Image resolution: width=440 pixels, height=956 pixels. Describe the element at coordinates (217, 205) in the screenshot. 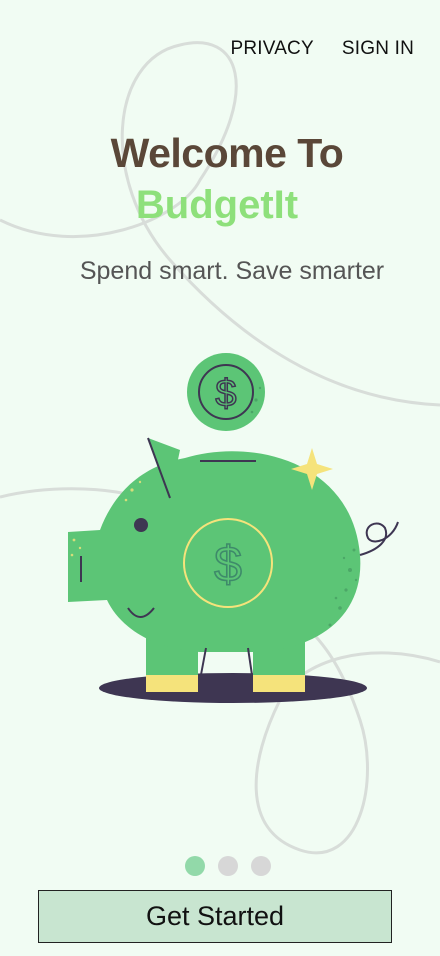

I see `brand-name: BudgetIt` at that location.